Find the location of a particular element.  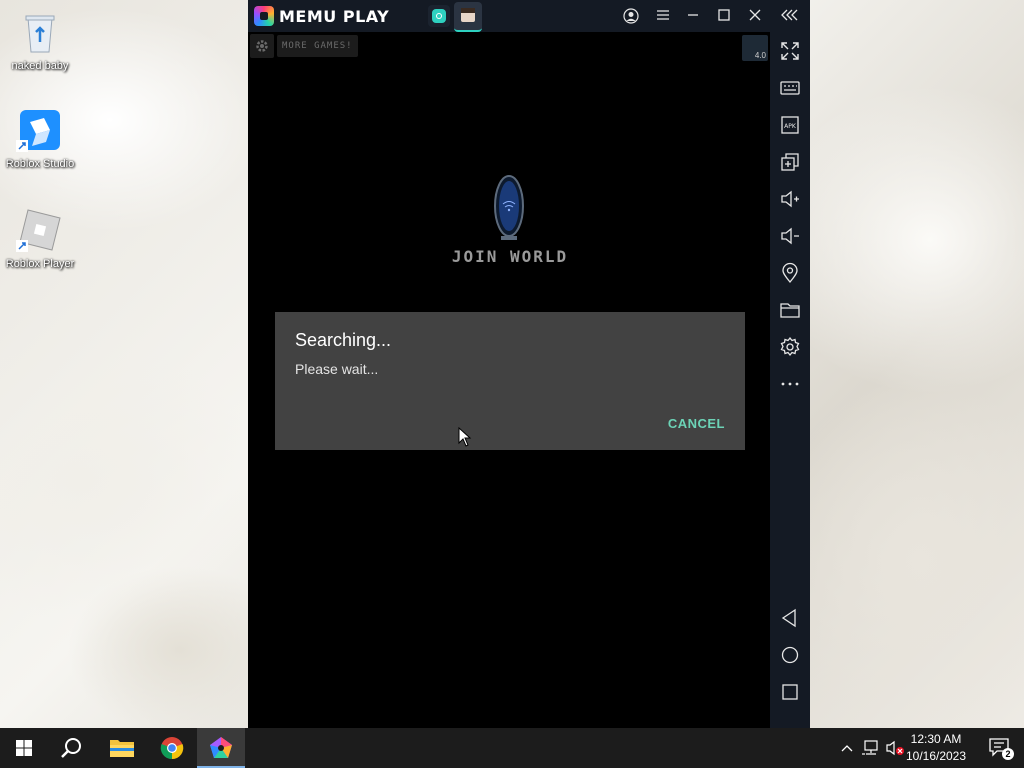

collapse-sidebar-icon is located at coordinates (790, 16).